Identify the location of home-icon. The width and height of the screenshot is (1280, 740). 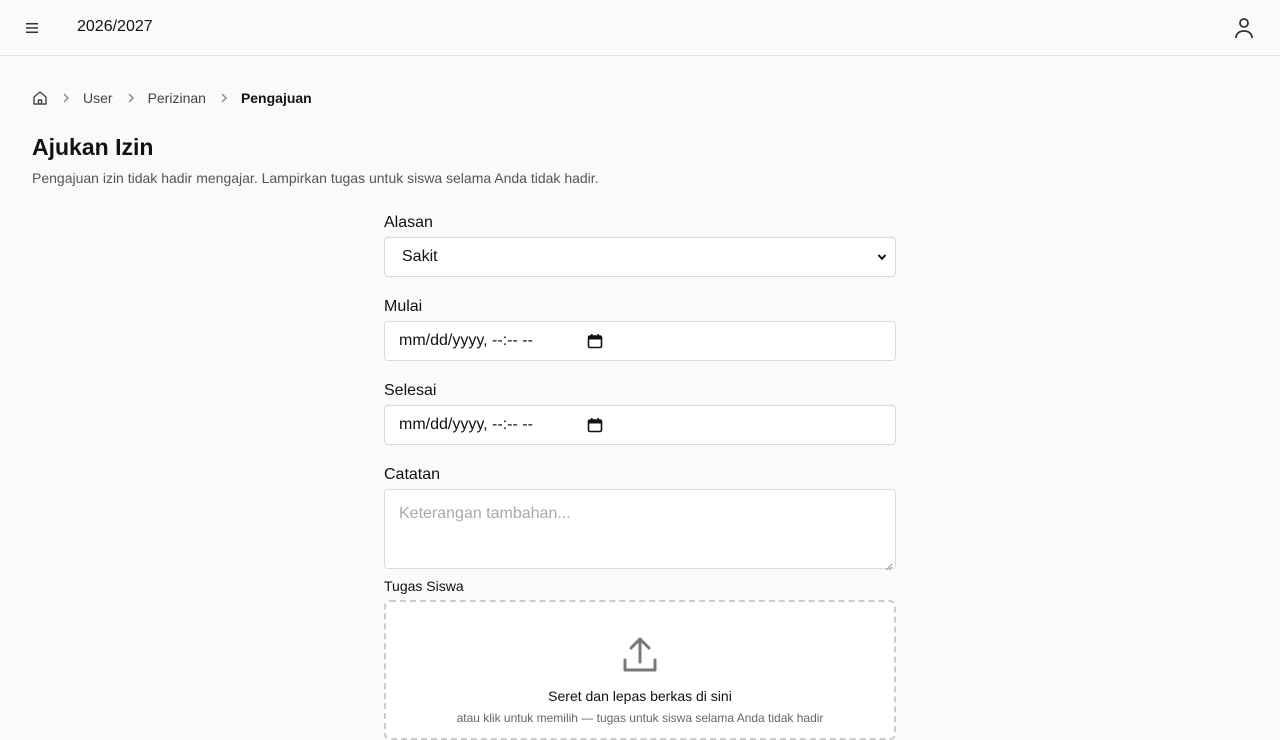
(40, 98).